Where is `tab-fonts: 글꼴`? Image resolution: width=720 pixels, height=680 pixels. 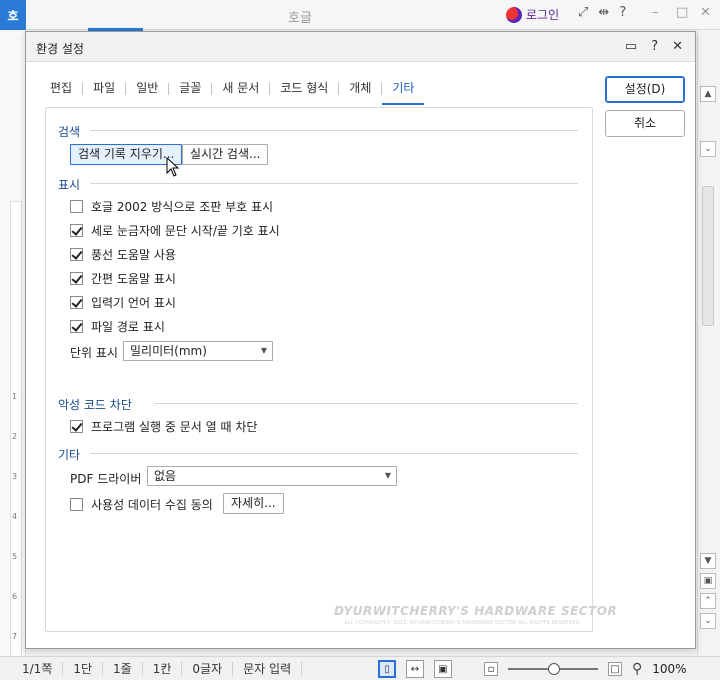
tab-fonts: 글꼴 is located at coordinates (190, 89).